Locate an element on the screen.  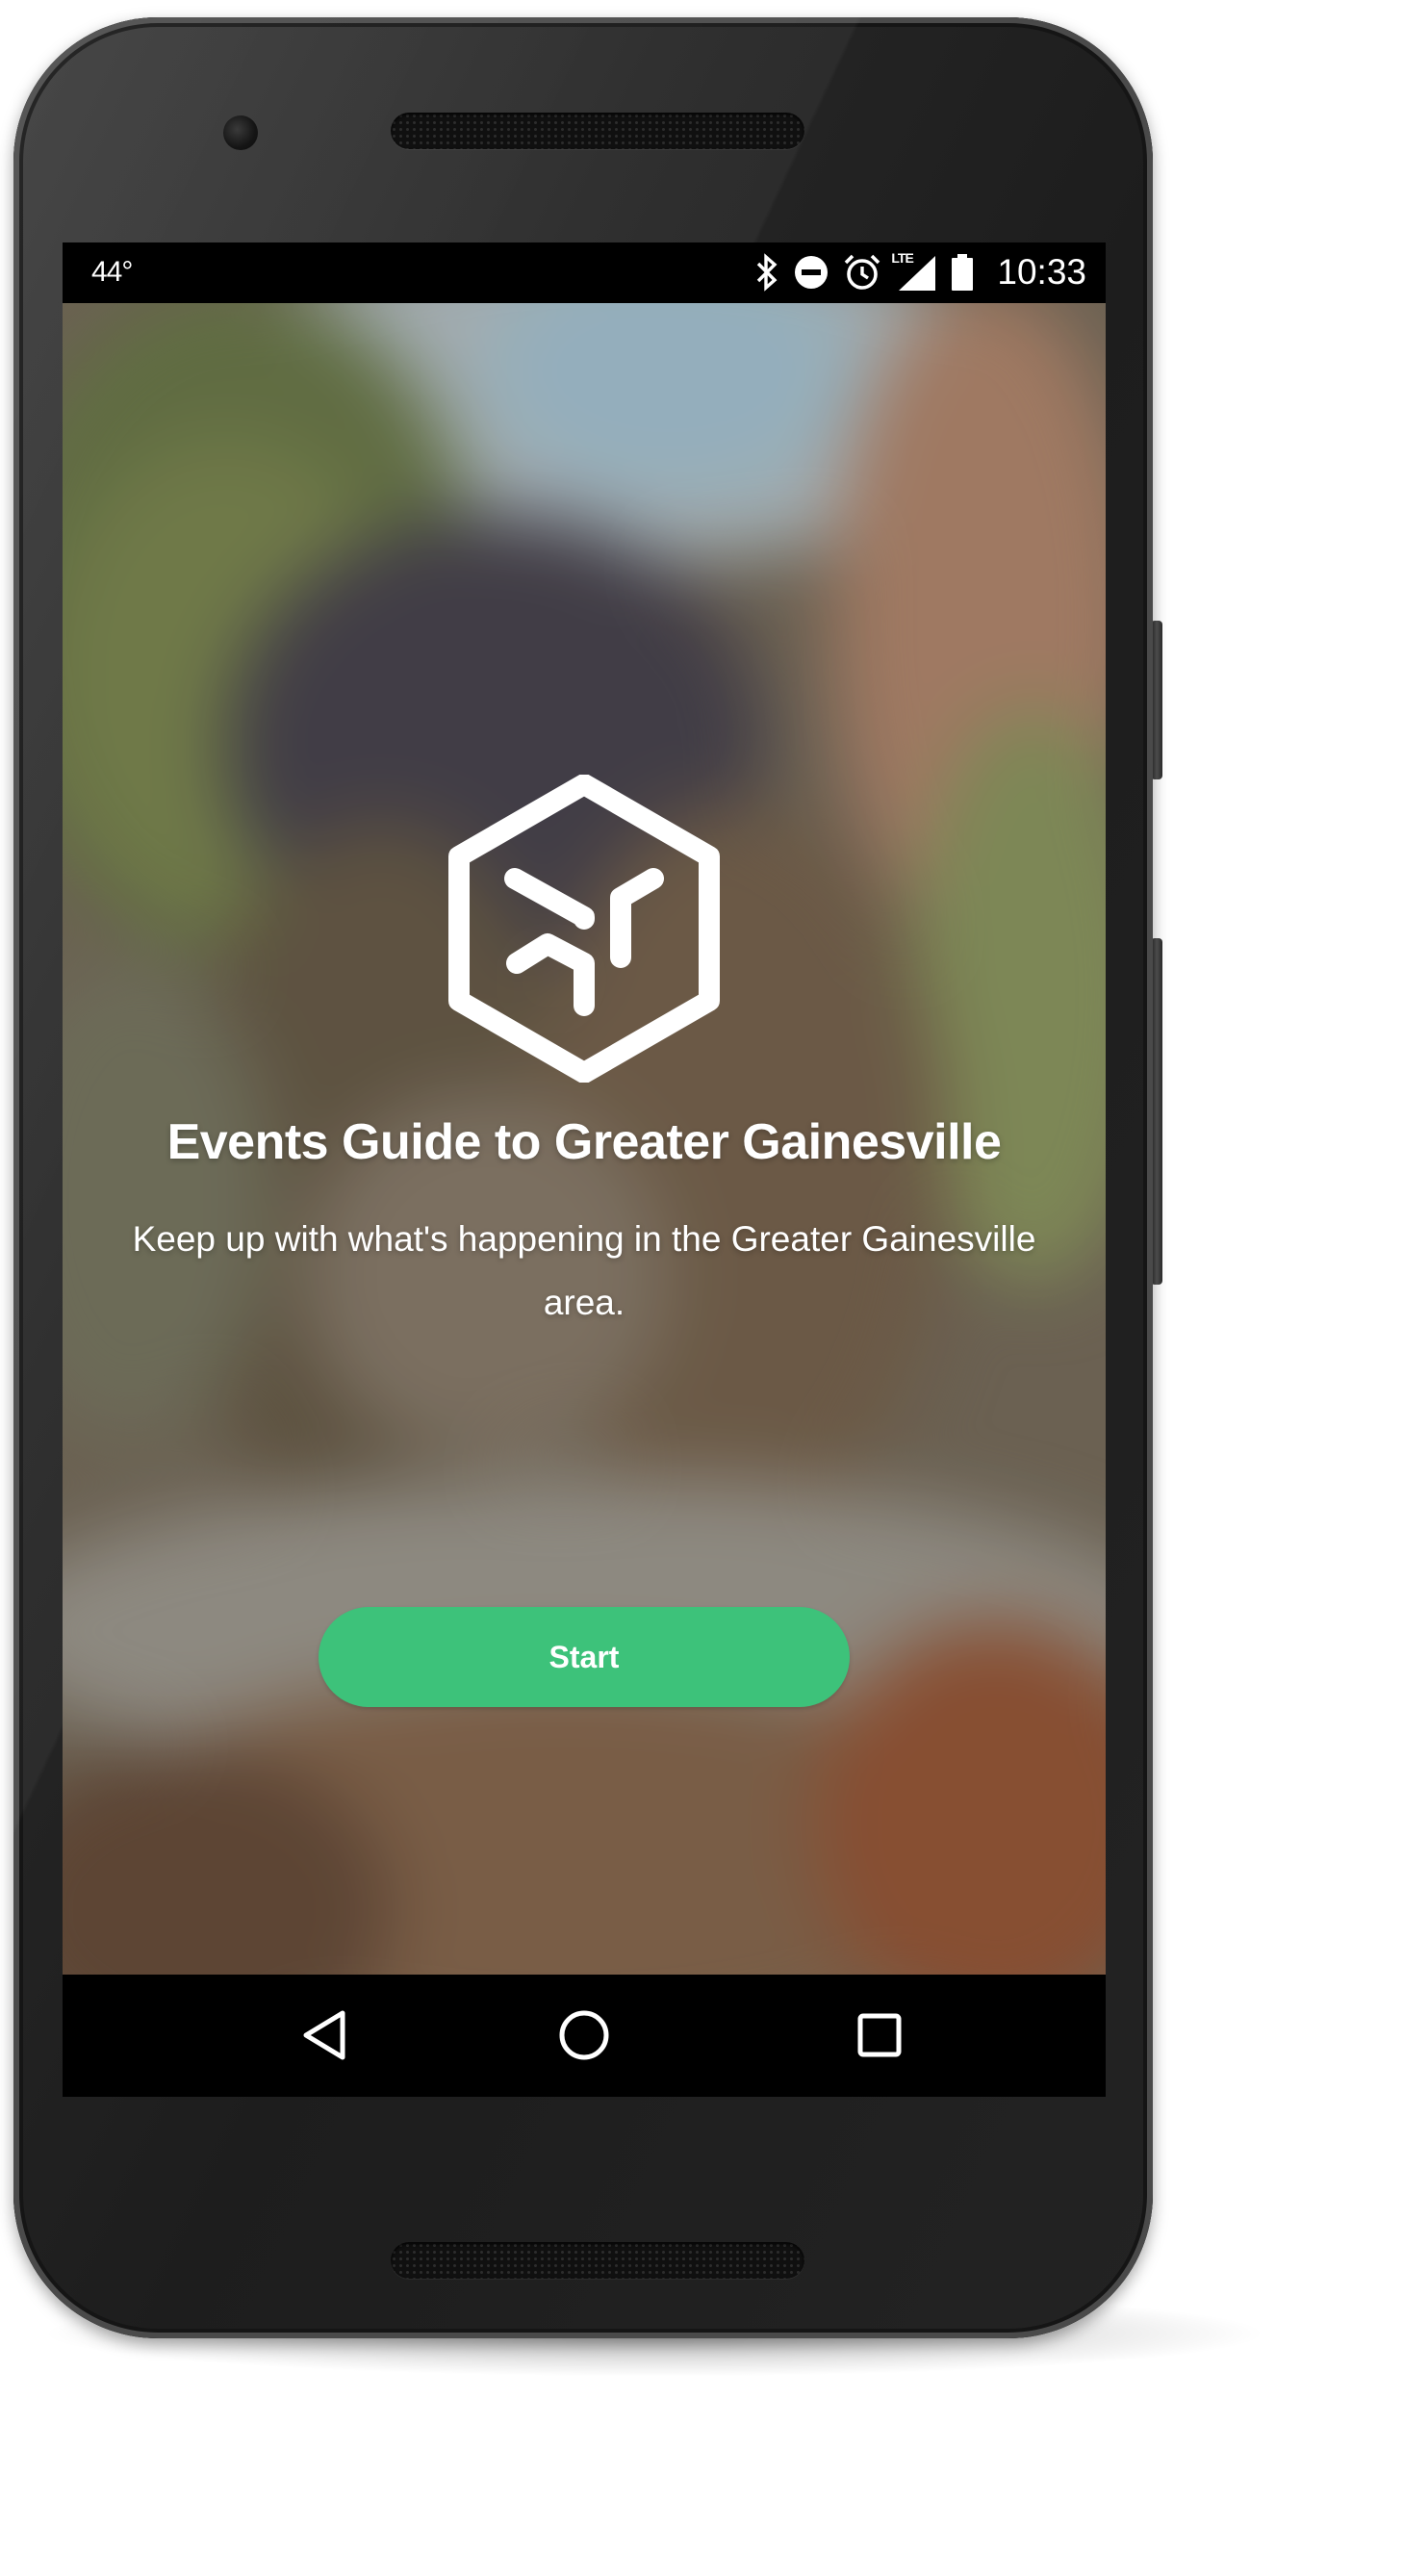
status-icons: LTE 10:33 is located at coordinates (920, 272).